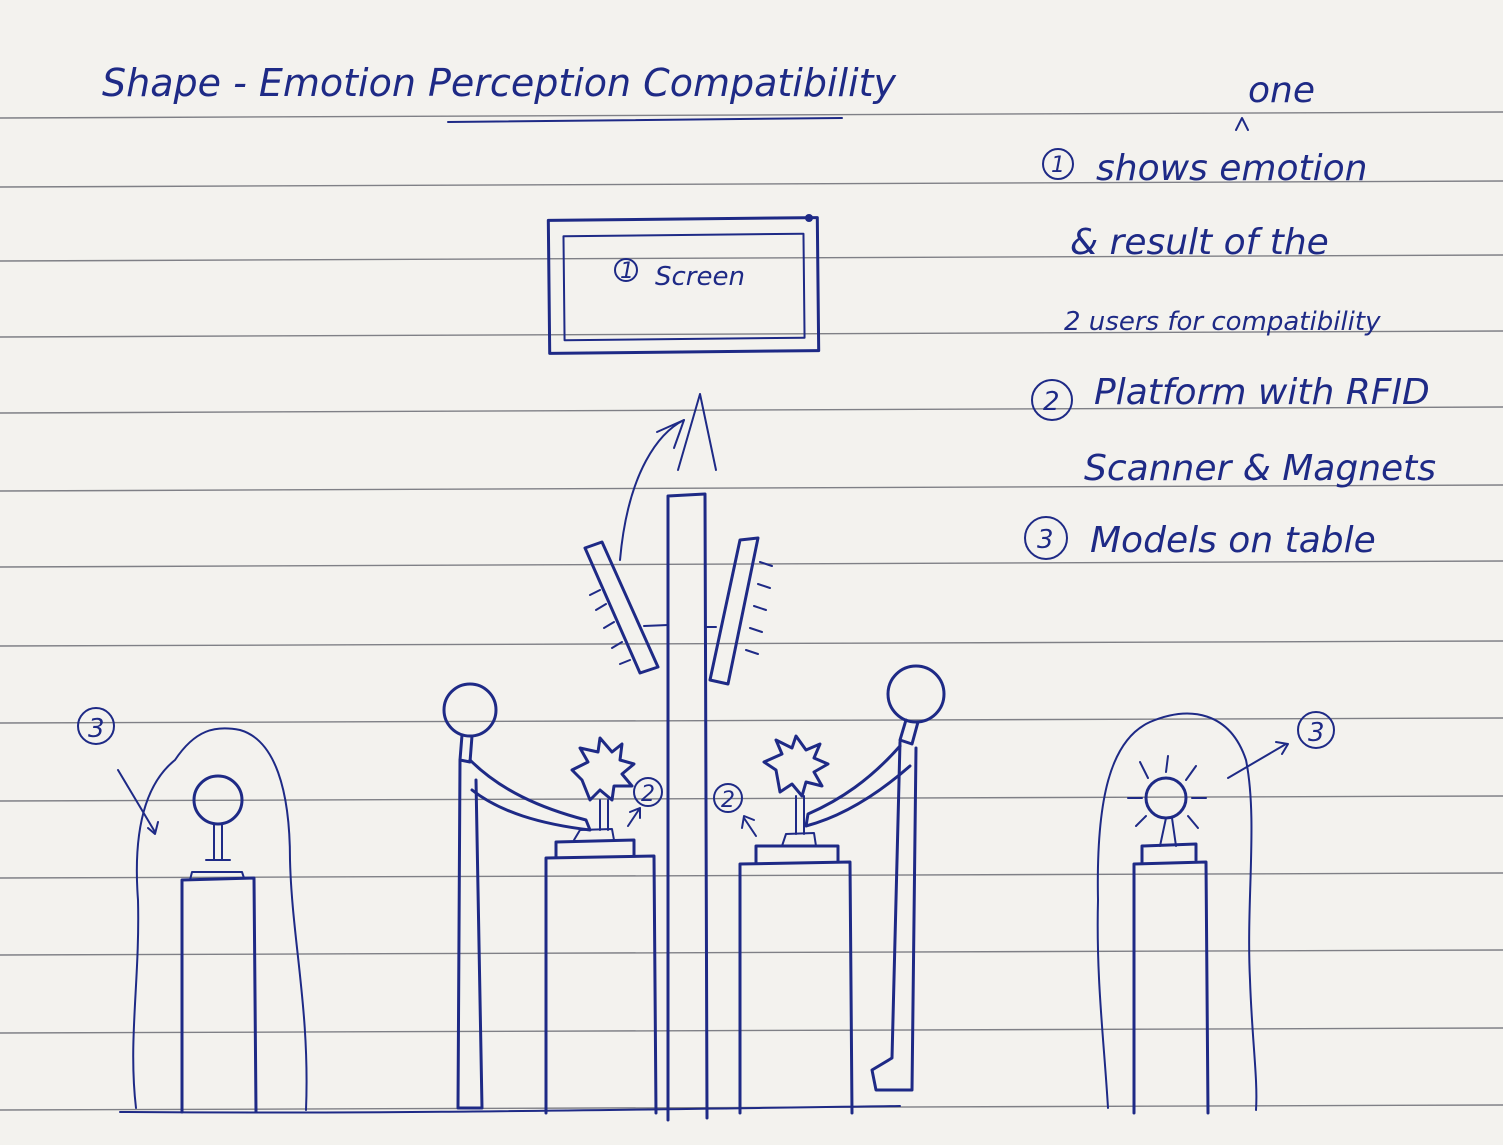  What do you see at coordinates (648, 794) in the screenshot?
I see `platform-marker-left: 2` at bounding box center [648, 794].